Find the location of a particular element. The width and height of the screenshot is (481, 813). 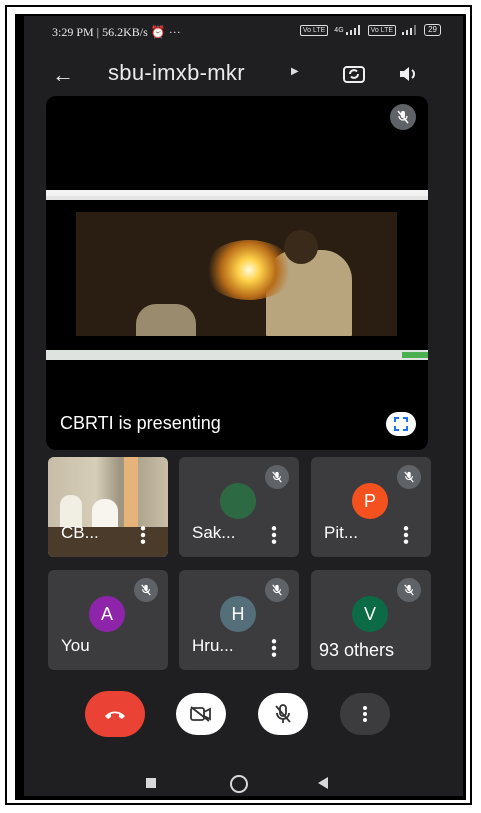

more-options-button is located at coordinates (365, 714).